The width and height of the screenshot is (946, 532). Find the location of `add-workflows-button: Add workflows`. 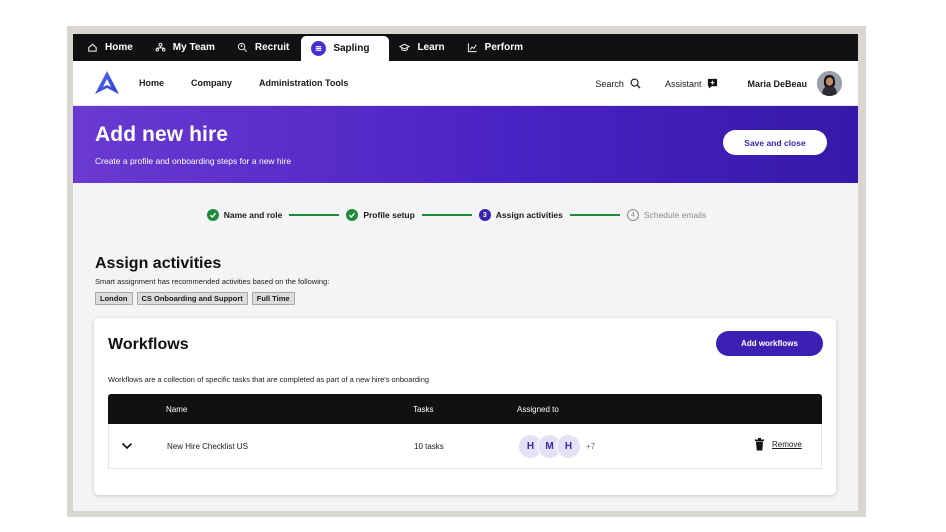

add-workflows-button: Add workflows is located at coordinates (769, 343).